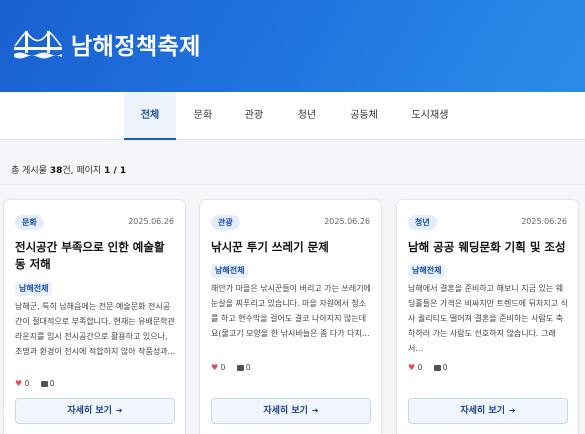  I want to click on bridge-icon, so click(38, 45).